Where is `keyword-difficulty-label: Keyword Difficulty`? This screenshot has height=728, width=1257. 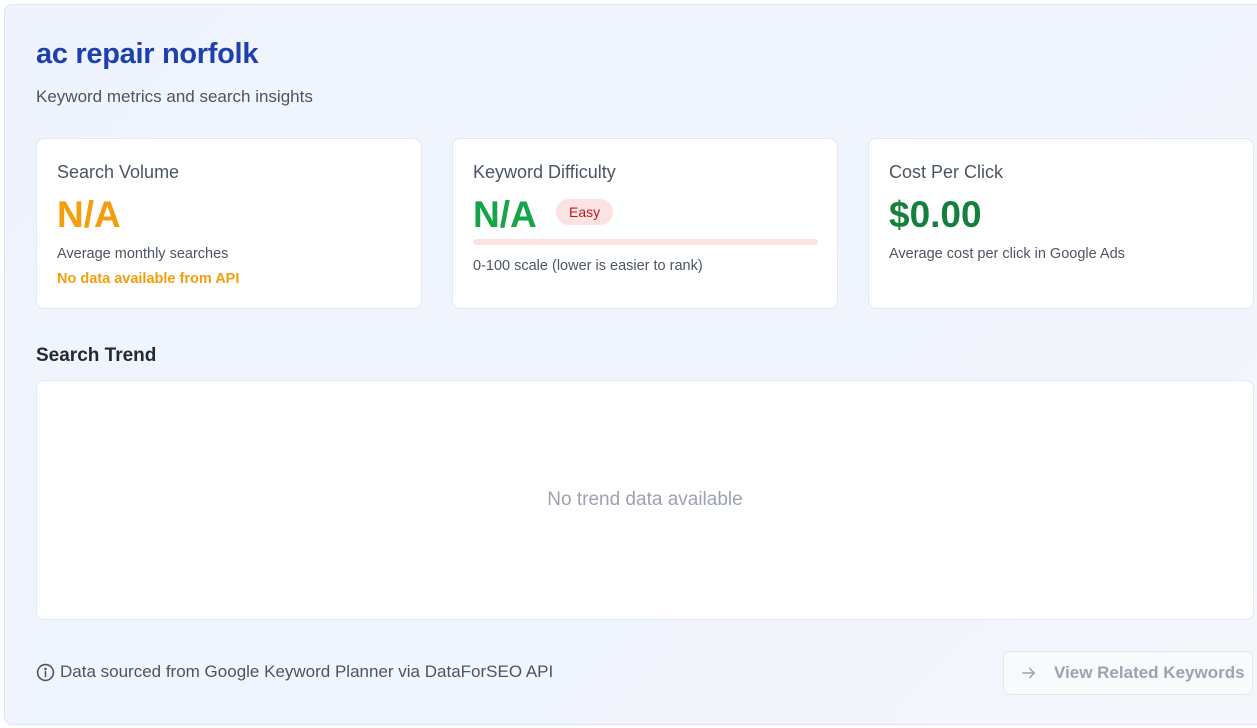
keyword-difficulty-label: Keyword Difficulty is located at coordinates (544, 172).